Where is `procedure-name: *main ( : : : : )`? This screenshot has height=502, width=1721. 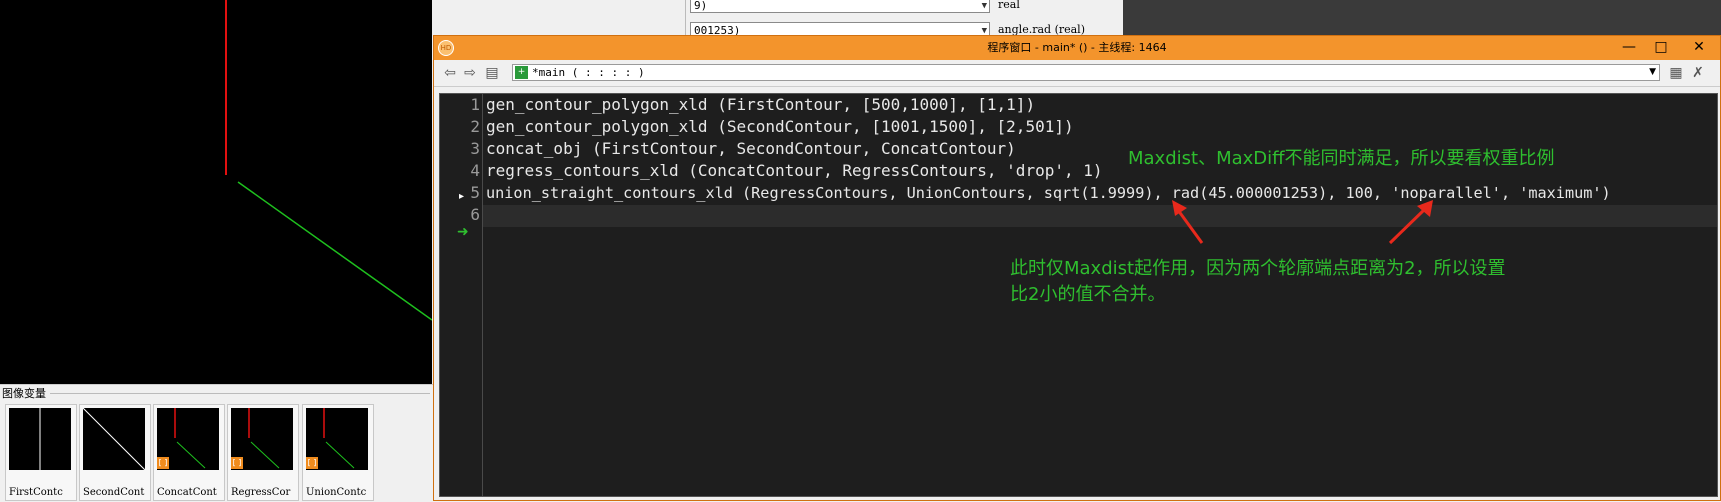
procedure-name: *main ( : : : : ) is located at coordinates (588, 72).